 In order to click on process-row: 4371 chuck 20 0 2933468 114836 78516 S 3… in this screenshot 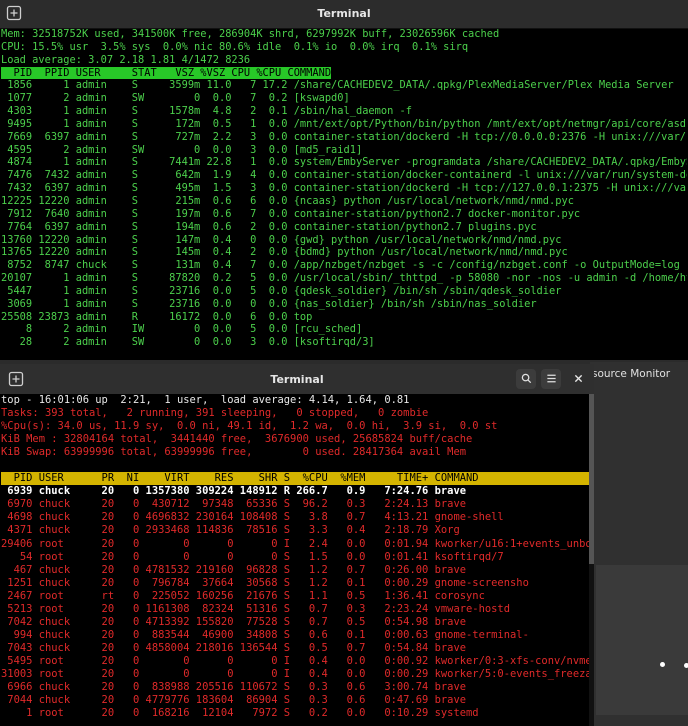, I will do `click(230, 530)`.